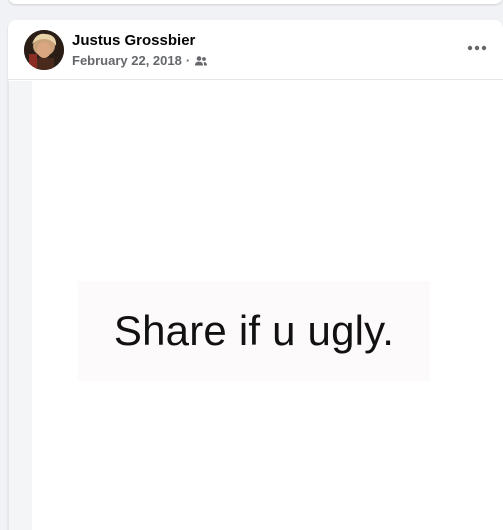 This screenshot has width=503, height=530. I want to click on post-date: February 22, 2018, so click(127, 60).